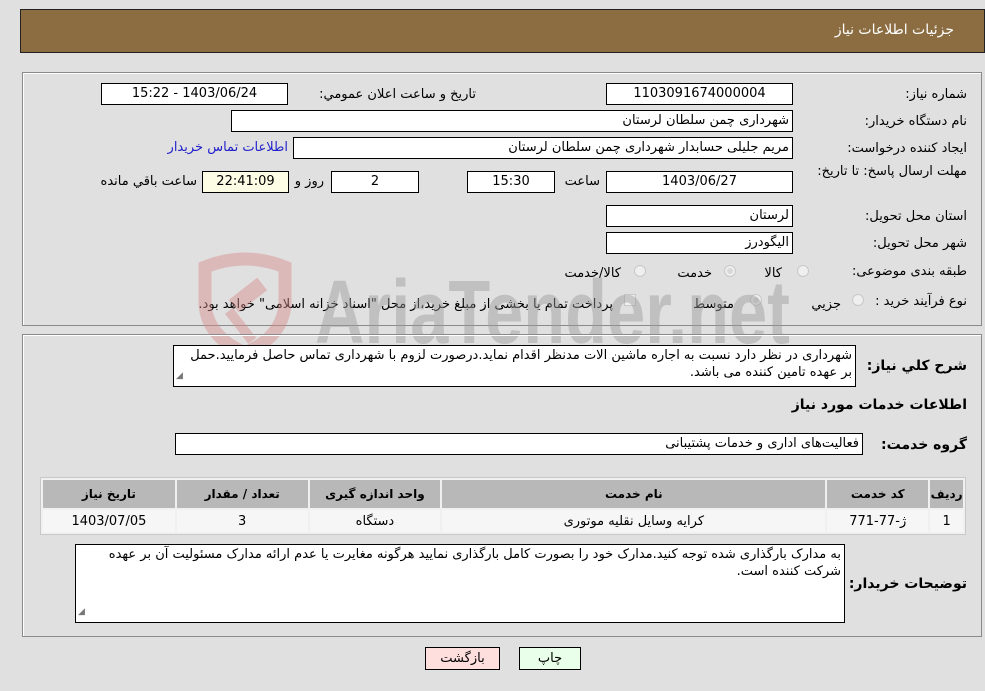 The image size is (985, 691). What do you see at coordinates (640, 271) in the screenshot?
I see `category-radio-goods-service` at bounding box center [640, 271].